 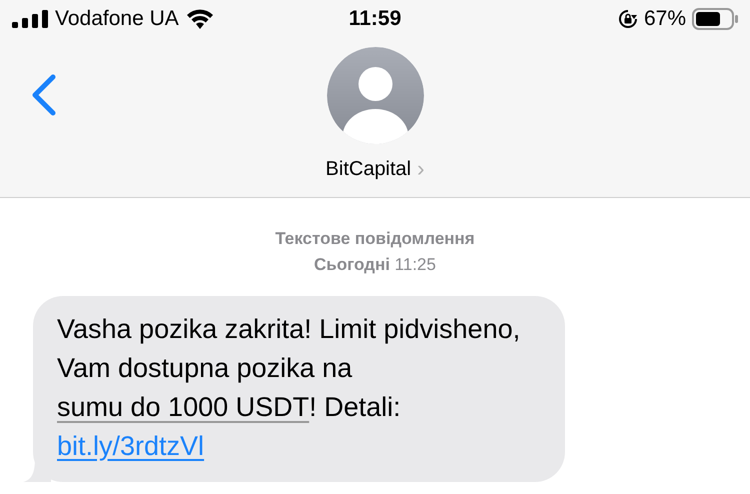 What do you see at coordinates (715, 19) in the screenshot?
I see `battery-icon` at bounding box center [715, 19].